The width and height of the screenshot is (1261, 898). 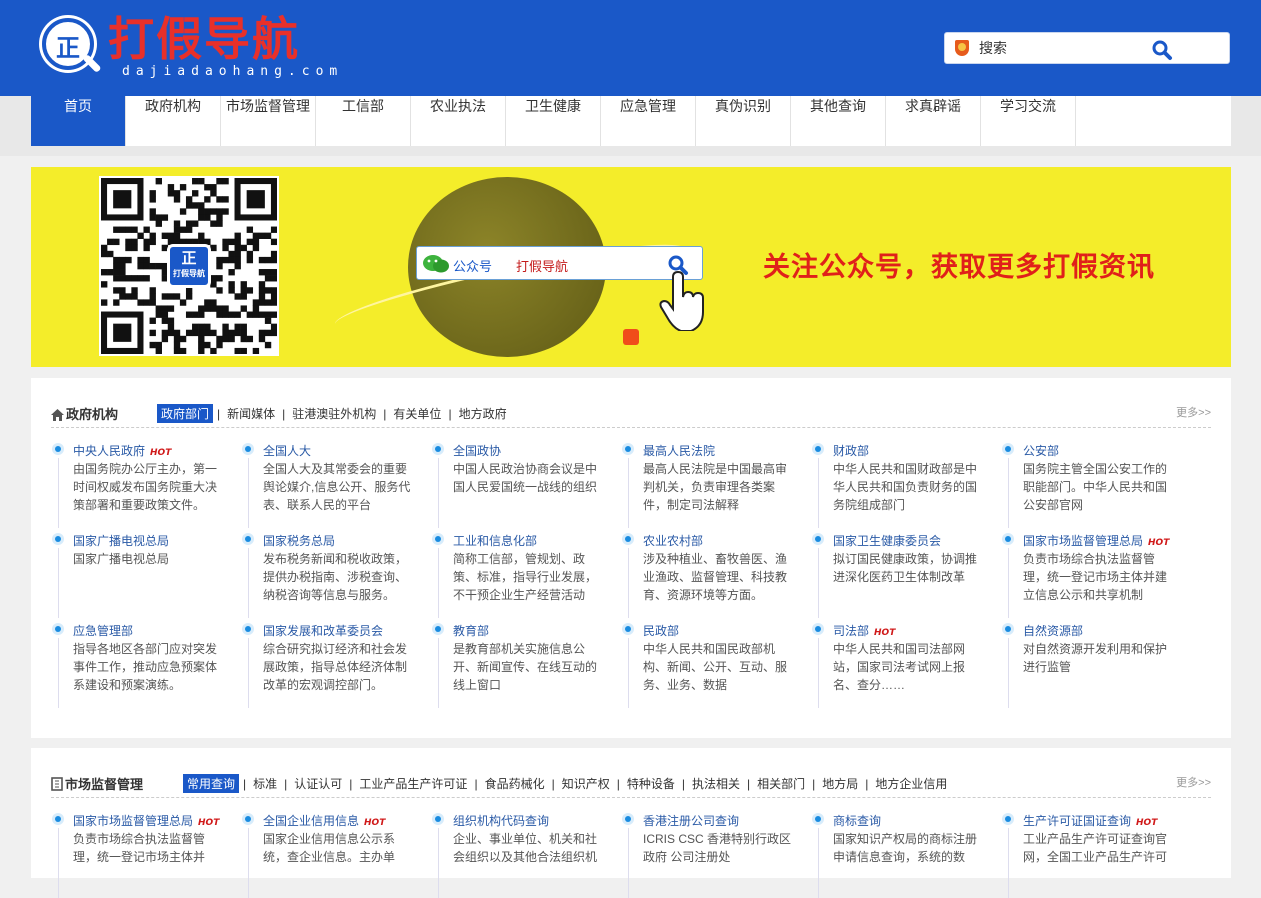 I want to click on tab-10: 地方企业信用, so click(x=911, y=783).